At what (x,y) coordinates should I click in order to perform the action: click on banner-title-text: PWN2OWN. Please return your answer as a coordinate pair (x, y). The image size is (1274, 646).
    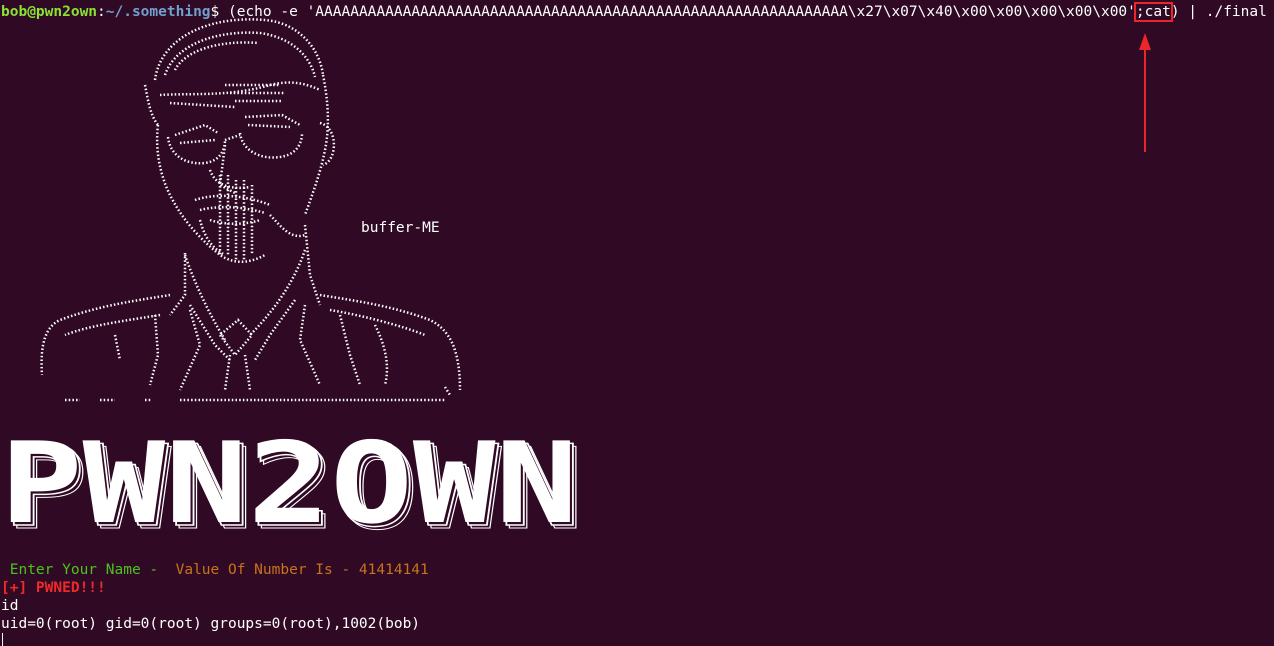
    Looking at the image, I should click on (289, 485).